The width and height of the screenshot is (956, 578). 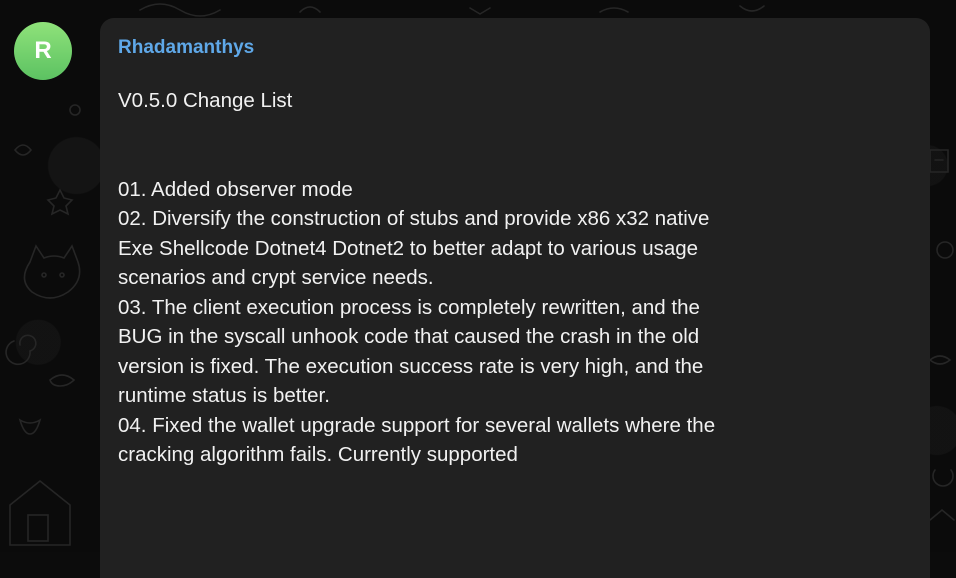 What do you see at coordinates (205, 100) in the screenshot?
I see `message-title: V0.5.0 Change List` at bounding box center [205, 100].